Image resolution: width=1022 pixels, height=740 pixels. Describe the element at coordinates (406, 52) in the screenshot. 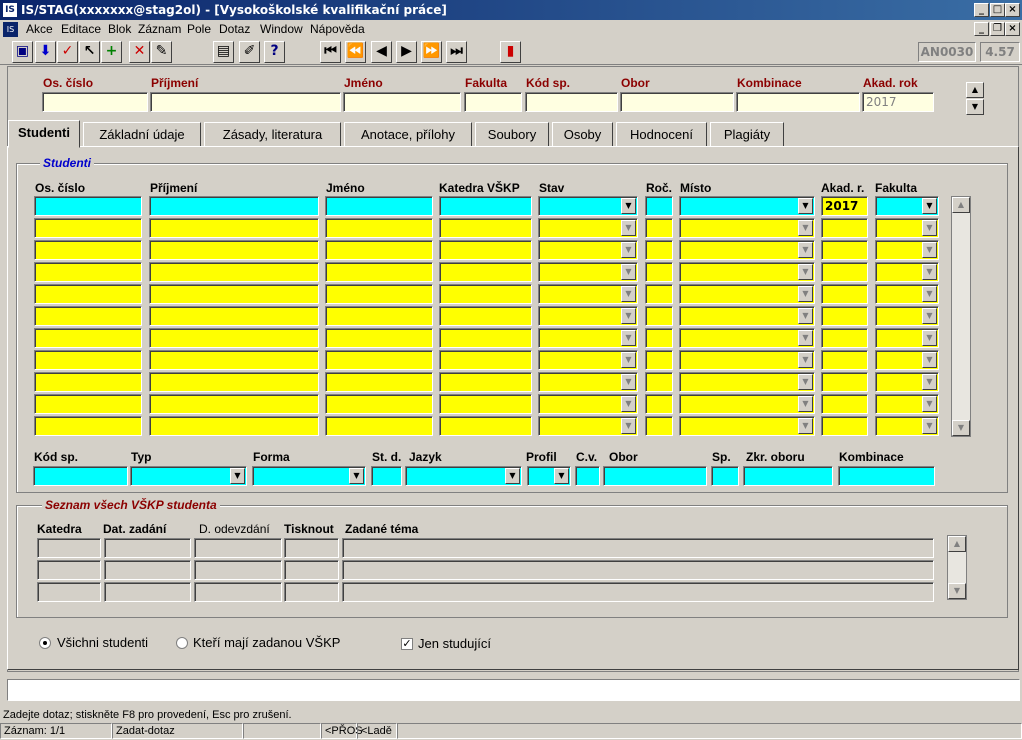

I see `next-record-icon: ▶` at that location.